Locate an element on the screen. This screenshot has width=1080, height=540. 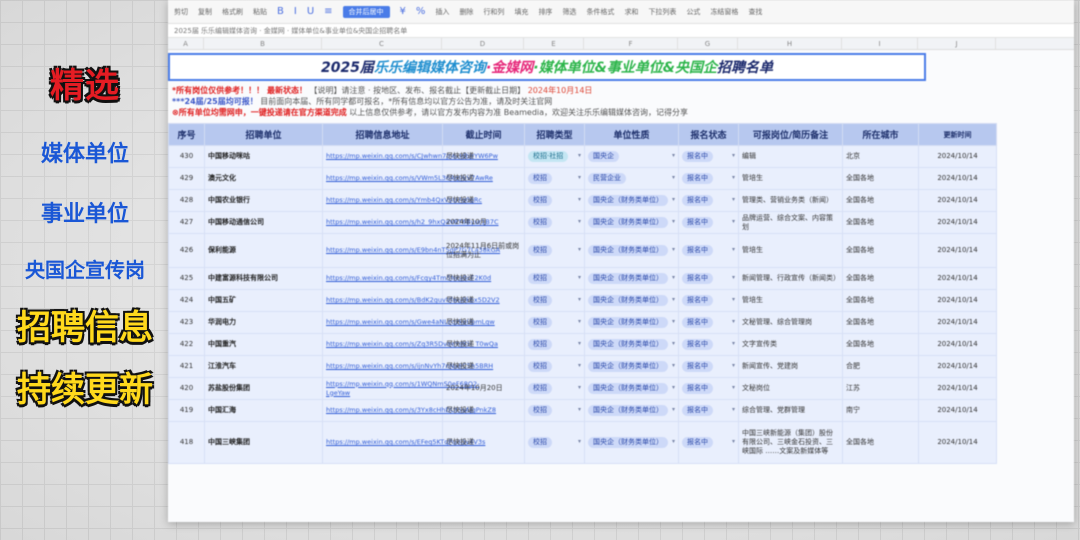
header-city: 所在城市 is located at coordinates (880, 134).